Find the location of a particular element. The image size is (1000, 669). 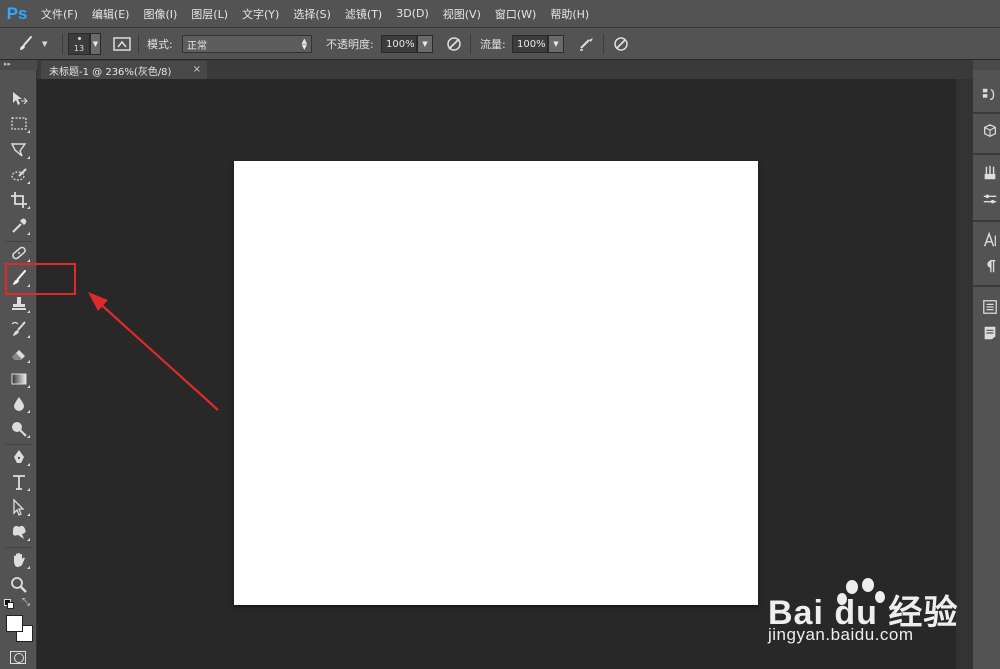

menu-window: 窗口(W) is located at coordinates (515, 14).